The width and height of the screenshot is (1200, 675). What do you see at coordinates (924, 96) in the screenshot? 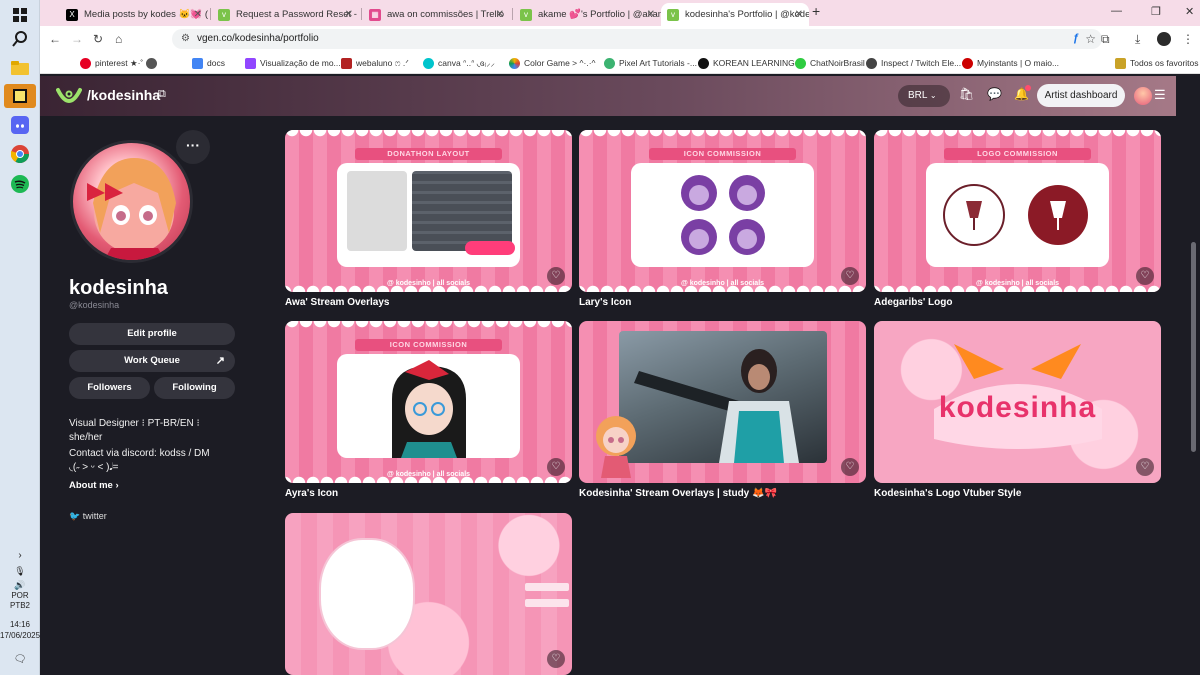
I see `currency-selector: BRL ⌄` at bounding box center [924, 96].